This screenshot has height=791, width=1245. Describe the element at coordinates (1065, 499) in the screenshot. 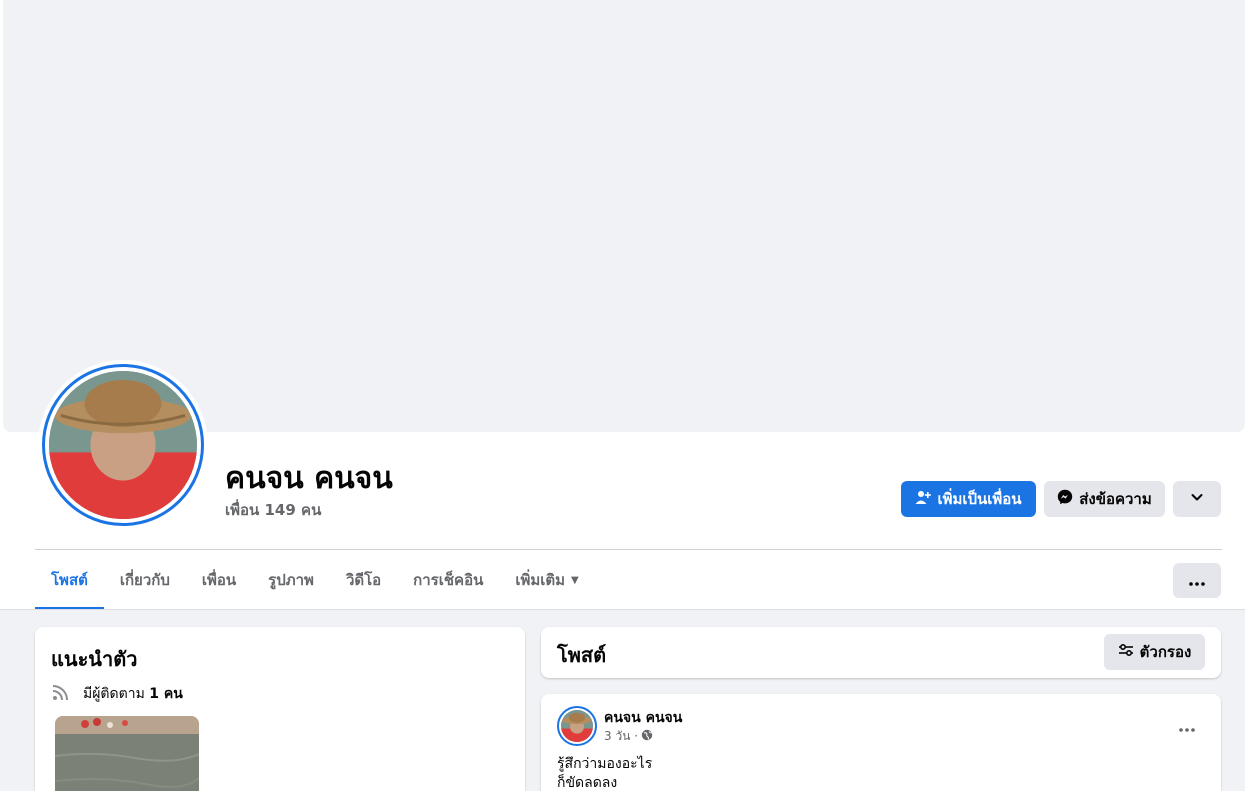

I see `messenger-icon` at that location.